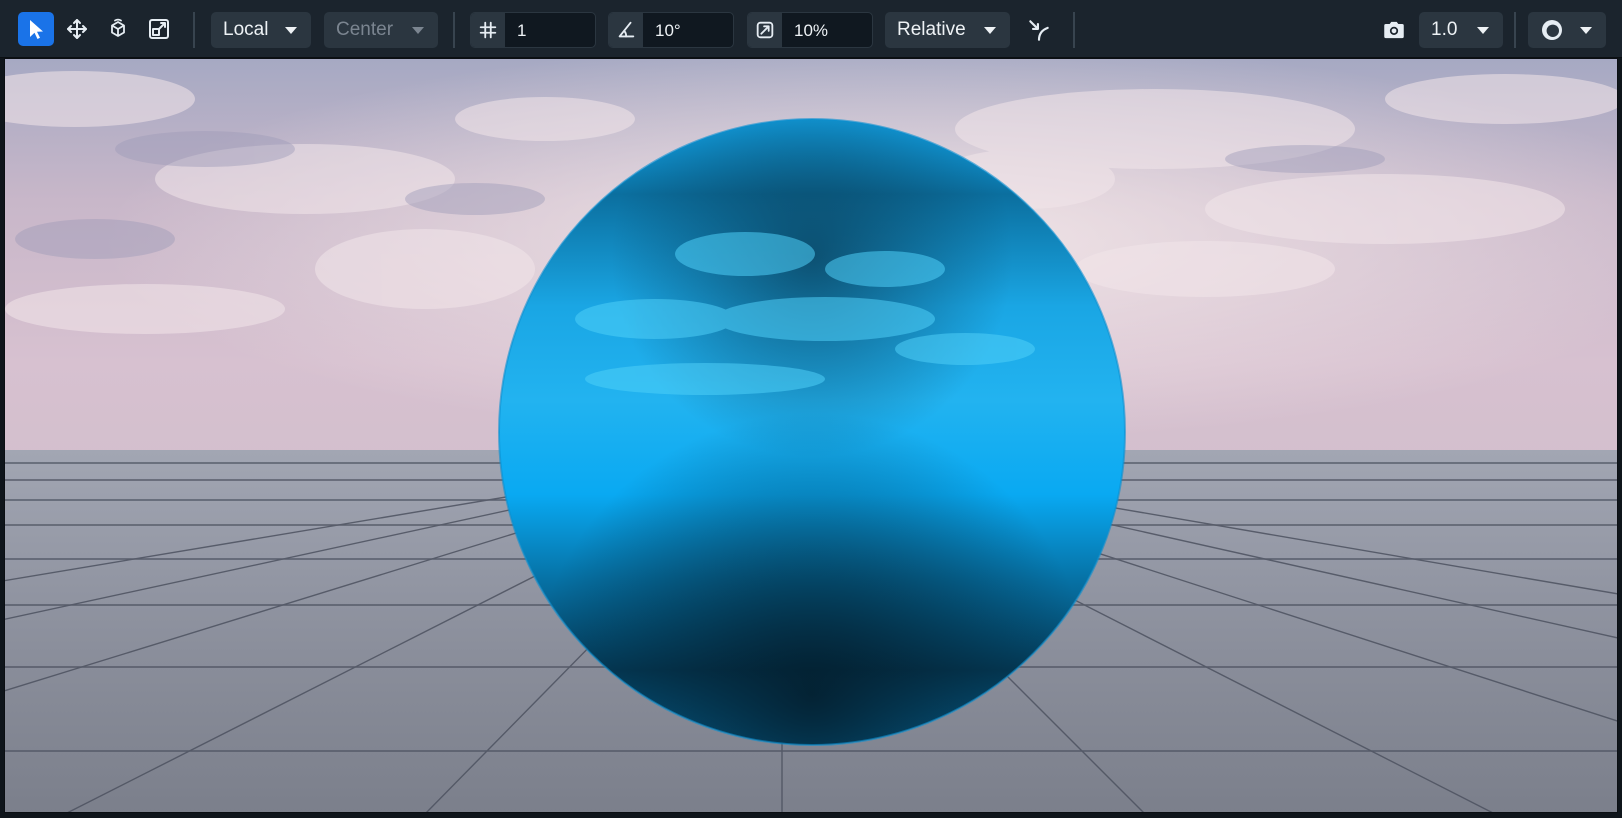  I want to click on viewport-toolbar: Local Center 1 10° 10% Relative 1.0, so click(811, 29).